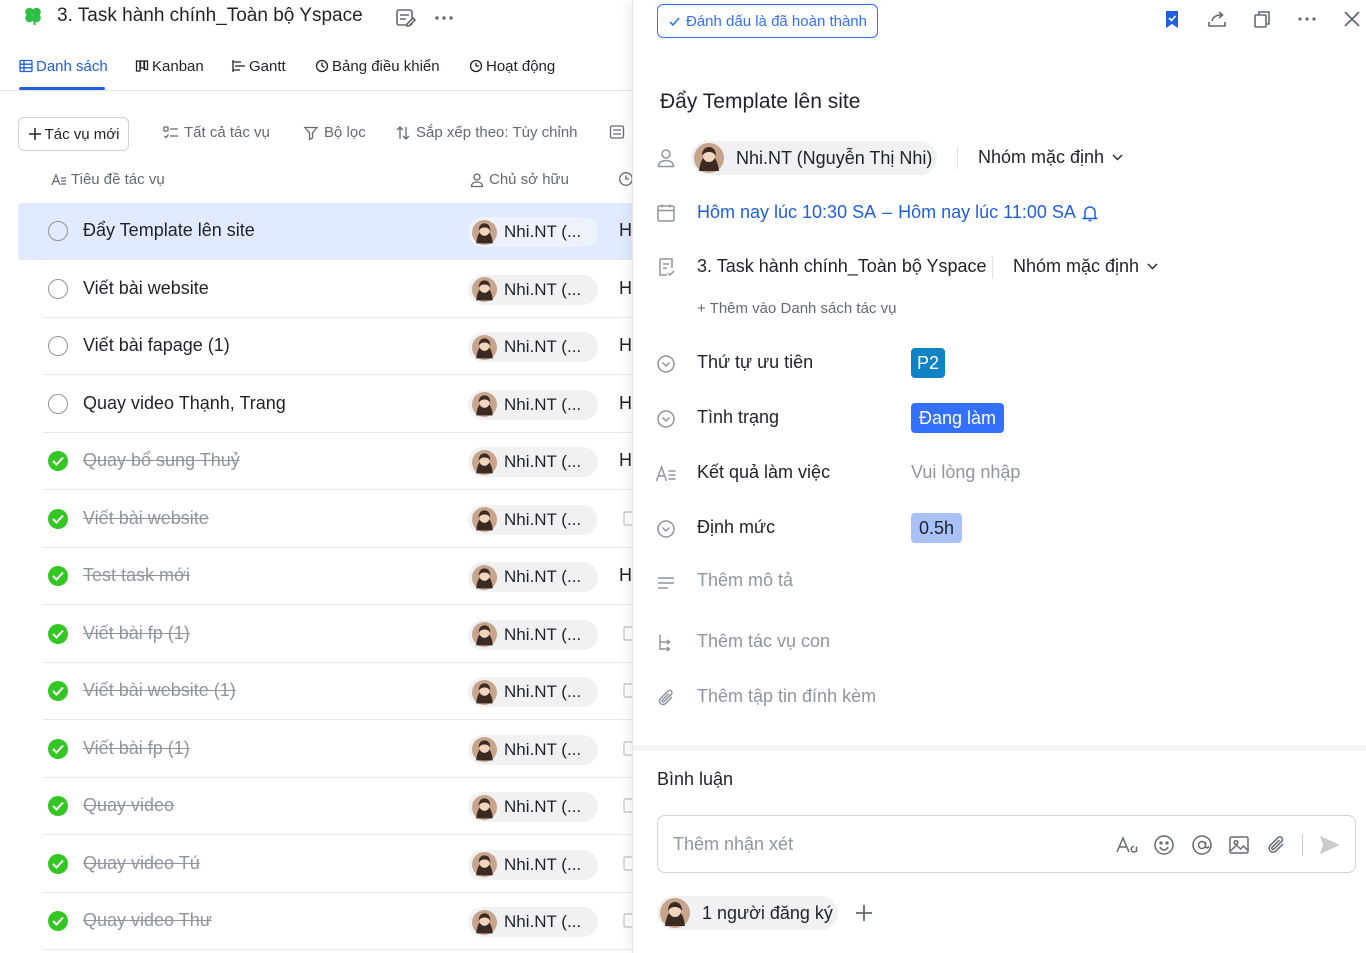 Image resolution: width=1366 pixels, height=953 pixels. Describe the element at coordinates (169, 230) in the screenshot. I see `task-name: Đẩy Template lên site` at that location.